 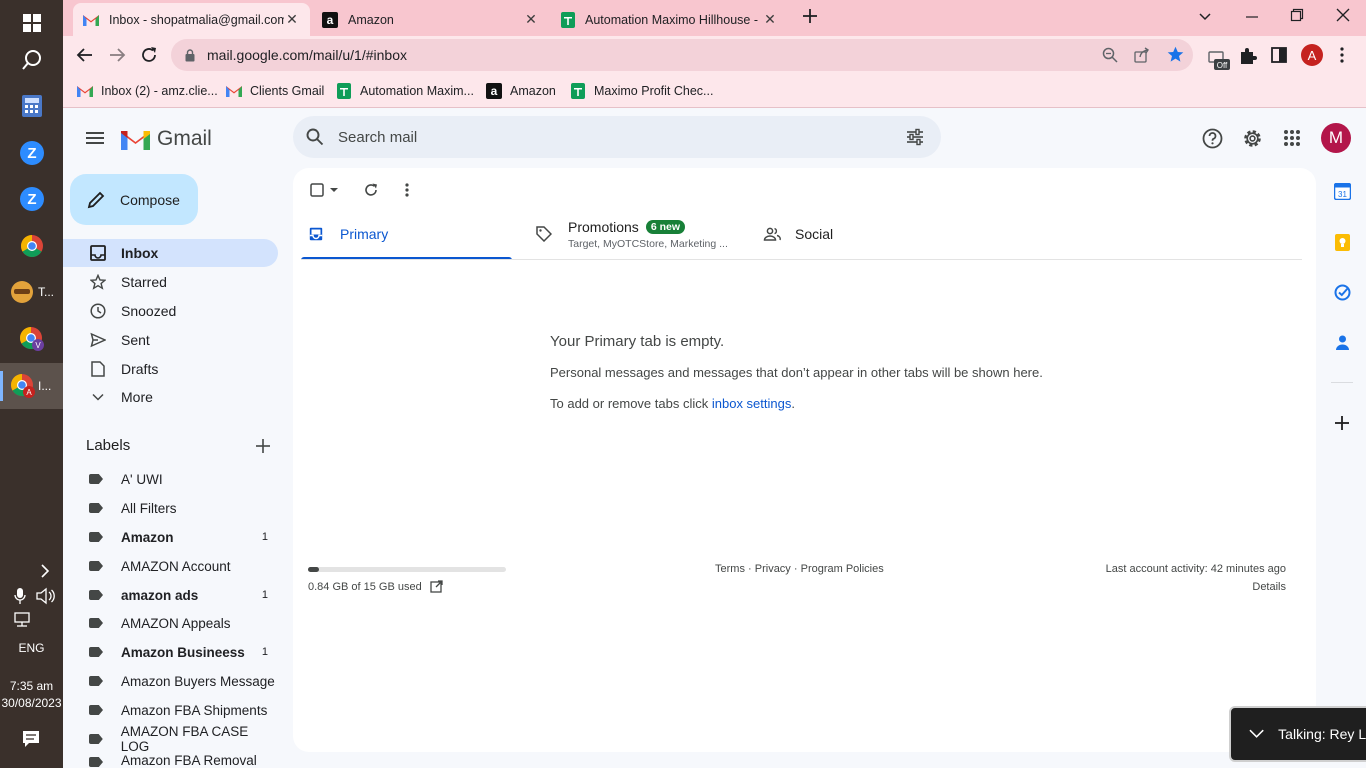 What do you see at coordinates (170, 508) in the screenshot?
I see `label-item: All Filters` at bounding box center [170, 508].